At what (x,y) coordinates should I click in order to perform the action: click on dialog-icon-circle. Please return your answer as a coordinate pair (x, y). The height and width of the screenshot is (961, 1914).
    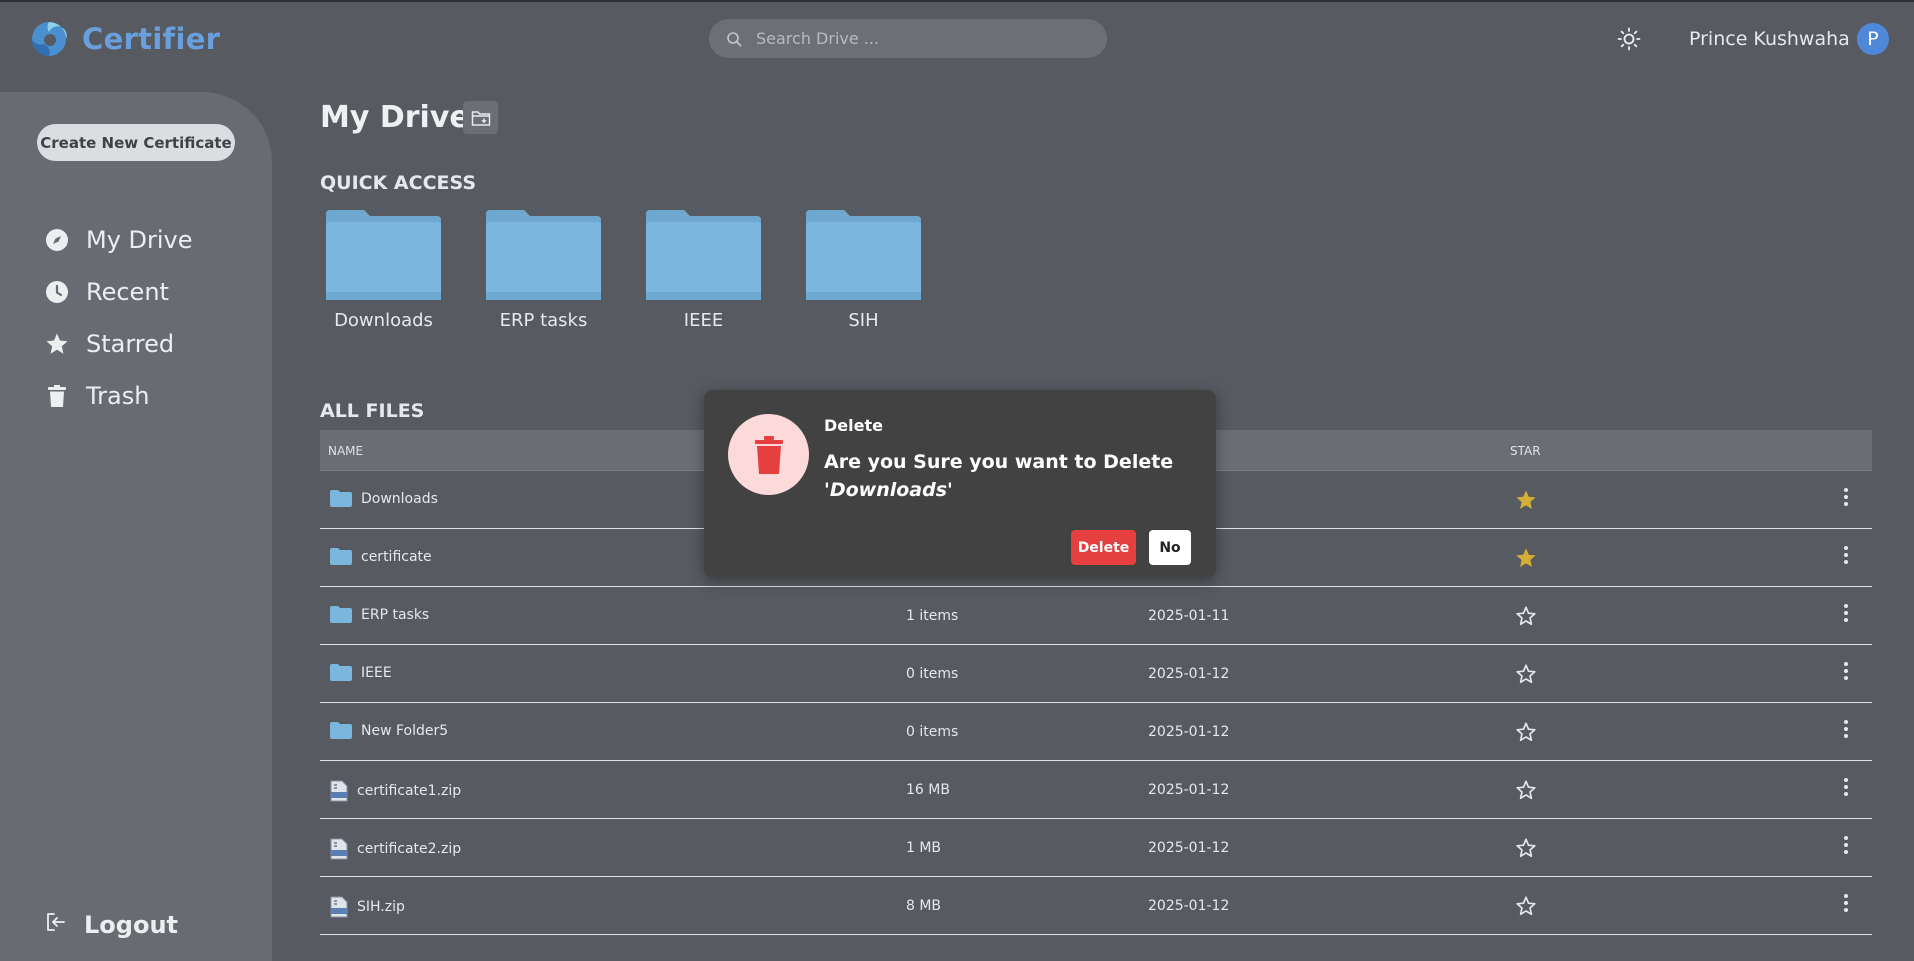
    Looking at the image, I should click on (768, 454).